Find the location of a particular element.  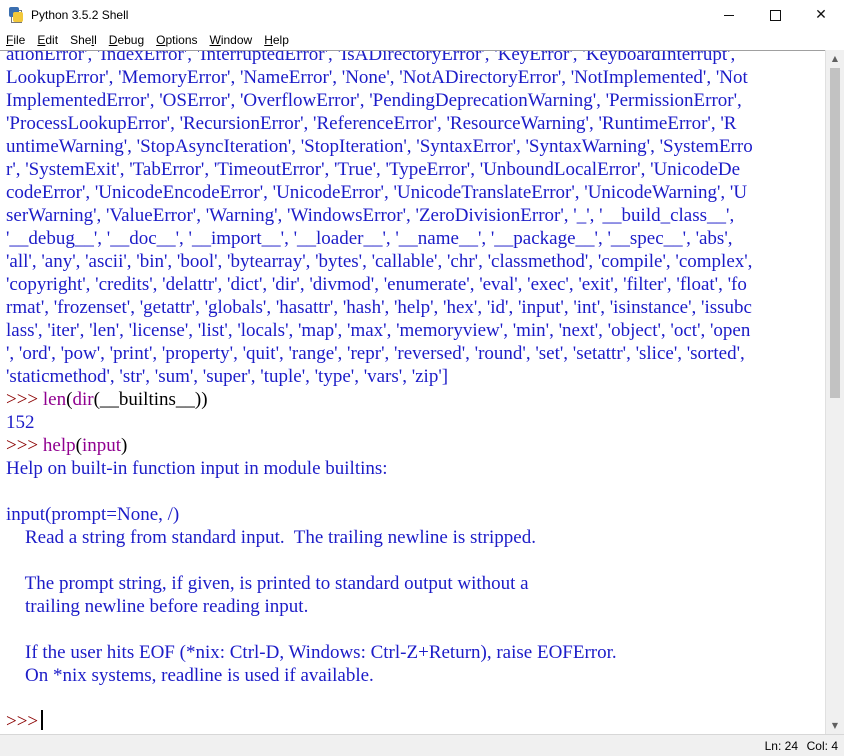

builtin-name: dir is located at coordinates (83, 399).